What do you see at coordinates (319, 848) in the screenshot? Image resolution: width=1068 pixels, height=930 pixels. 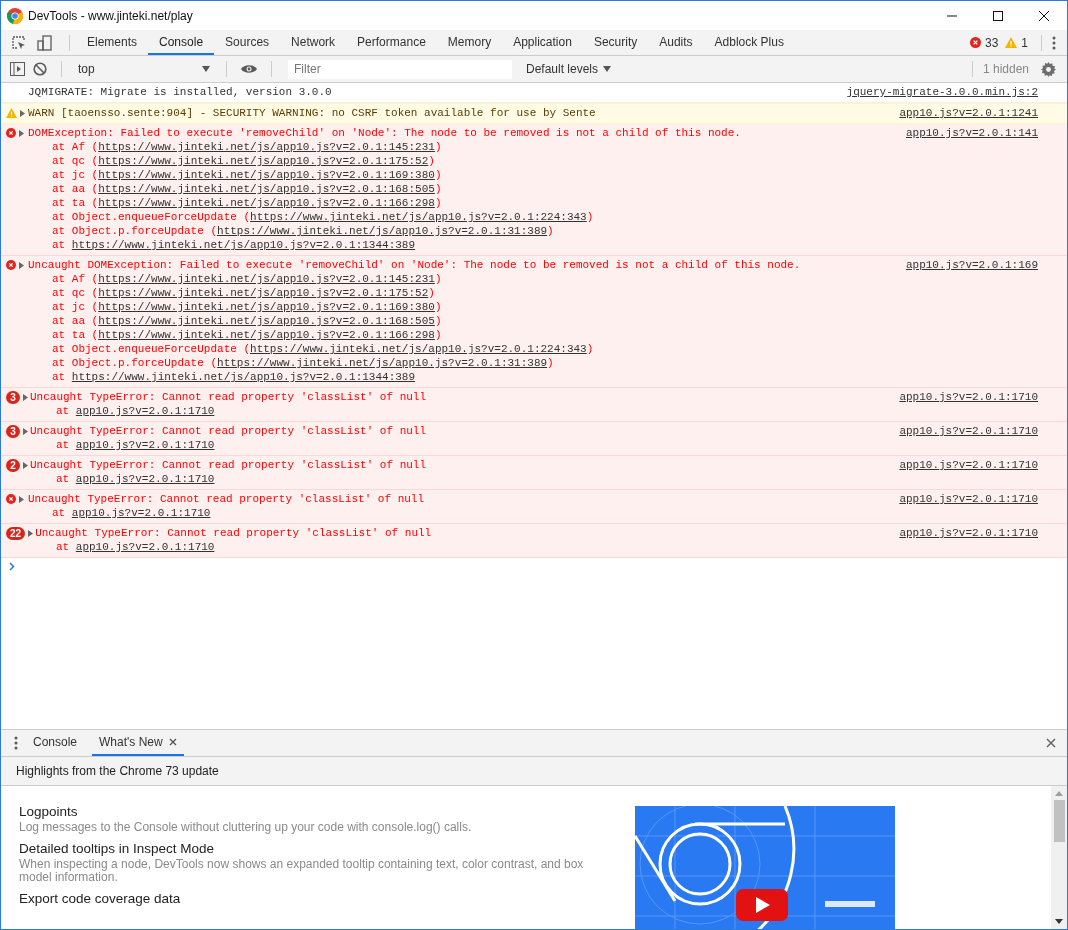 I see `feature-title: Detailed tooltips in Inspect Mode` at bounding box center [319, 848].